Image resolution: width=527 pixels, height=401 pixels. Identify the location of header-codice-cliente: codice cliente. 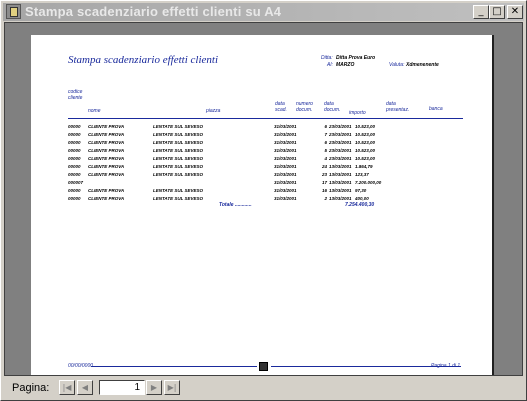
(75, 95).